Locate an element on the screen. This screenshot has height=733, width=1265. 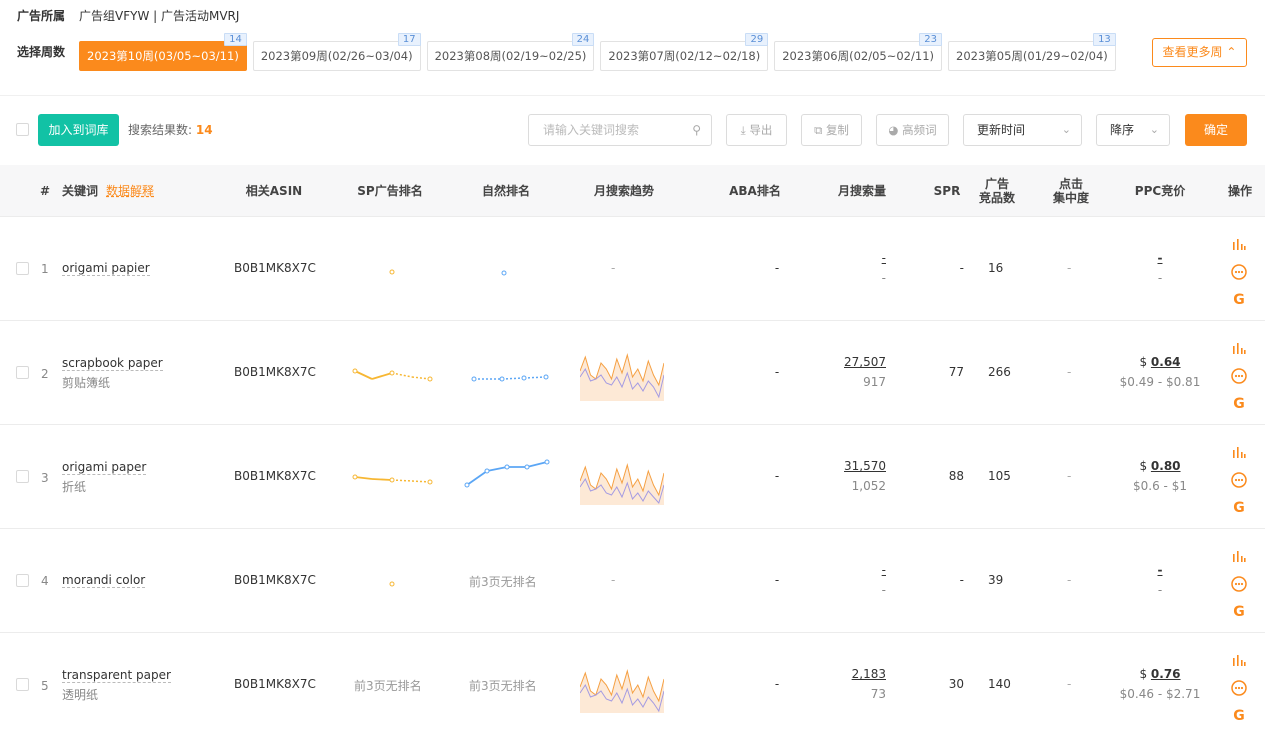
sort-order-select: 降序 ⌄ is located at coordinates (1133, 130).